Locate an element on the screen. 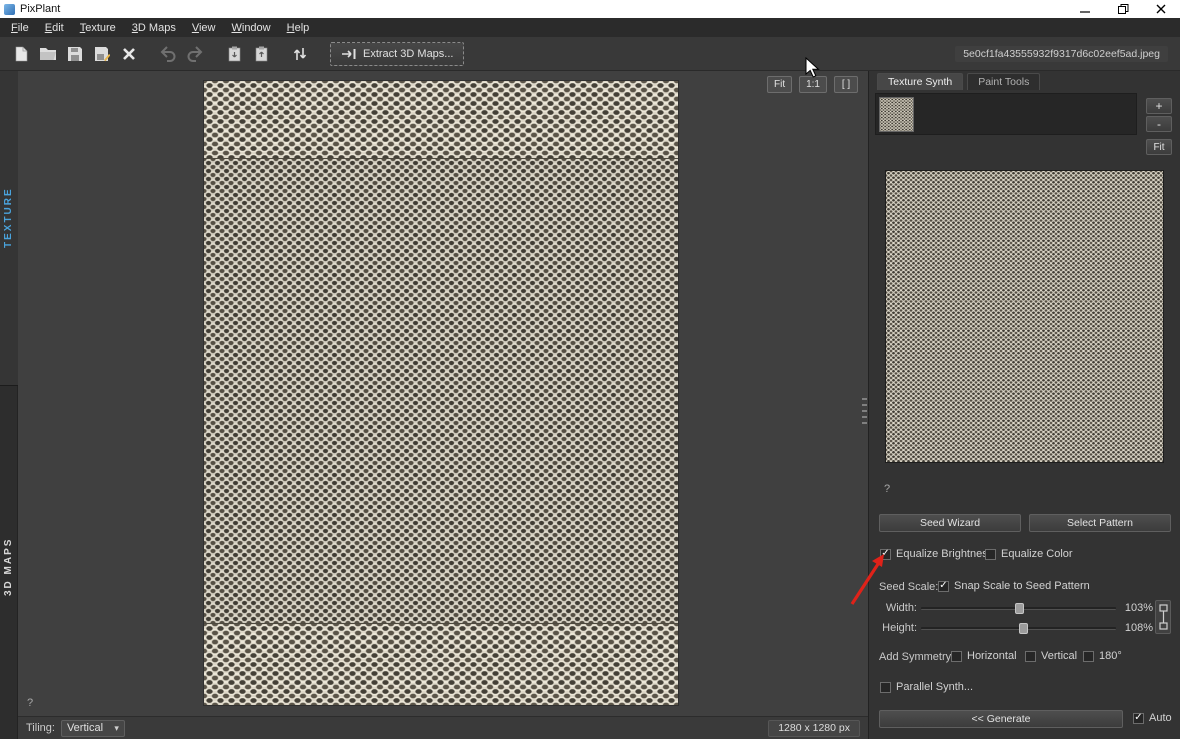 The width and height of the screenshot is (1180, 739). open-filename: 5e0cf1fa43555932f9317d6c02eef5ad.jpeg is located at coordinates (1061, 53).